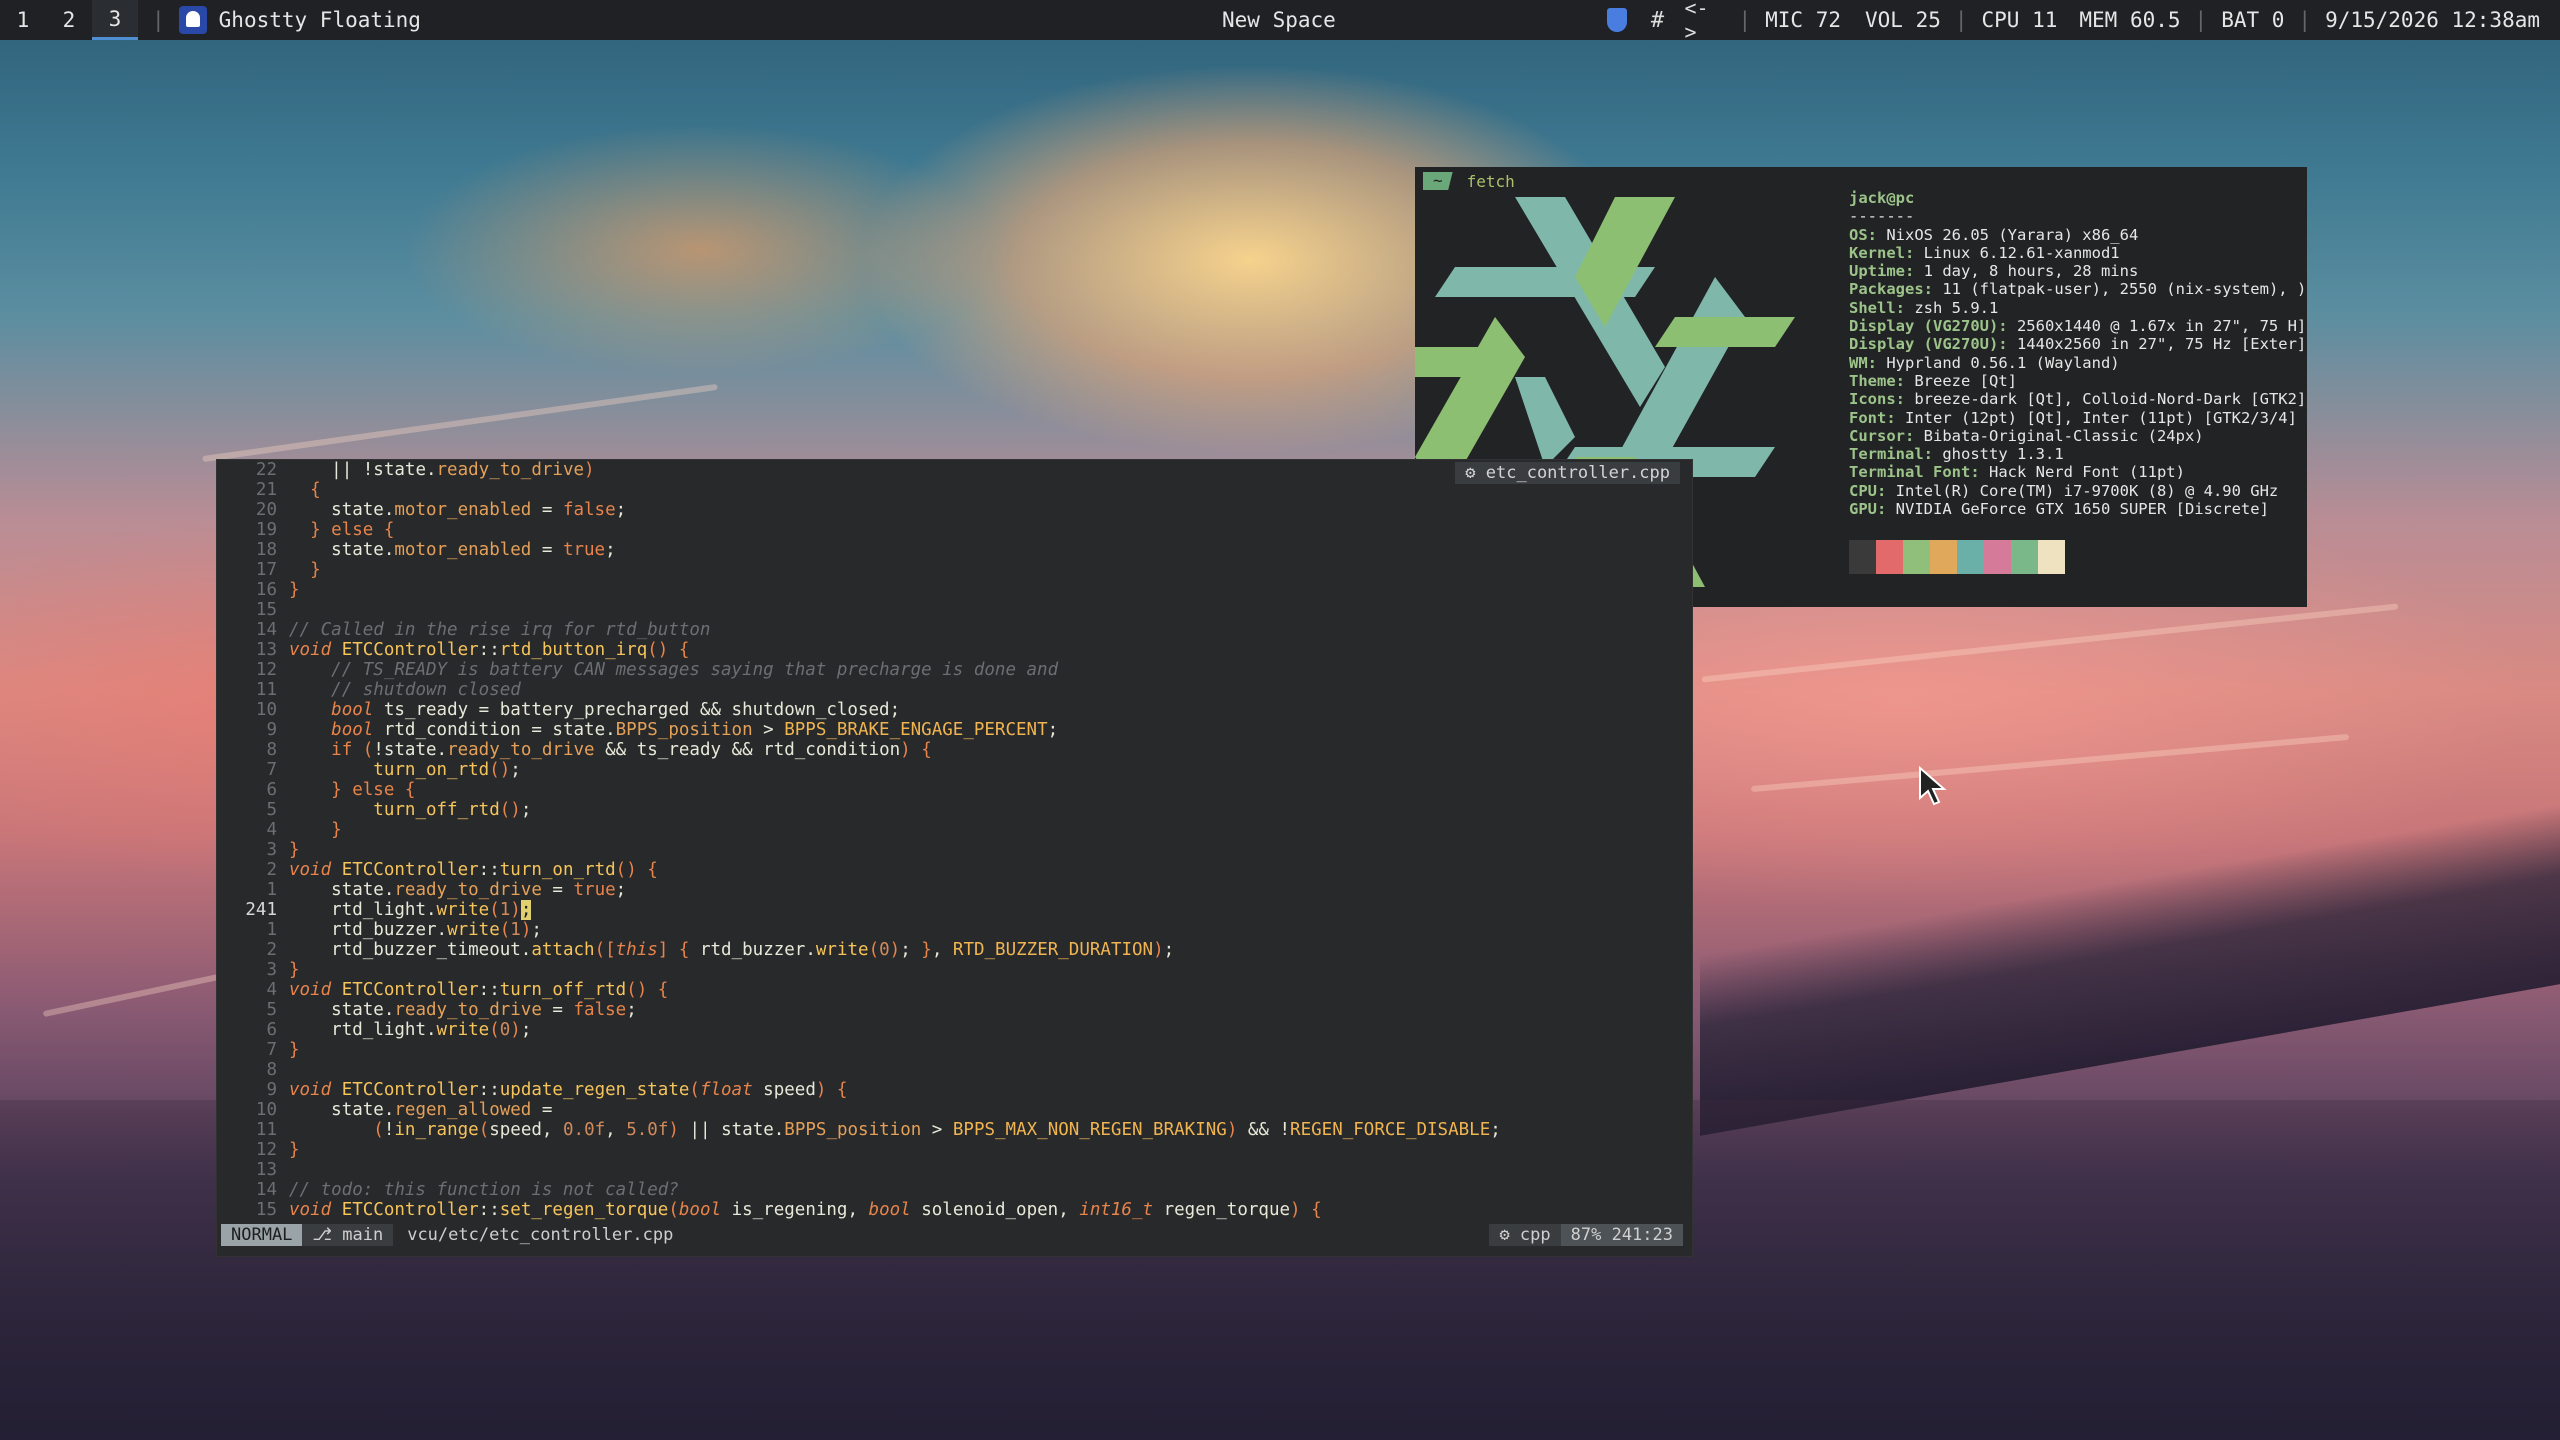 This screenshot has width=2560, height=1440. What do you see at coordinates (1567, 473) in the screenshot?
I see `file-tab: ⚙ etc_controller.cpp` at bounding box center [1567, 473].